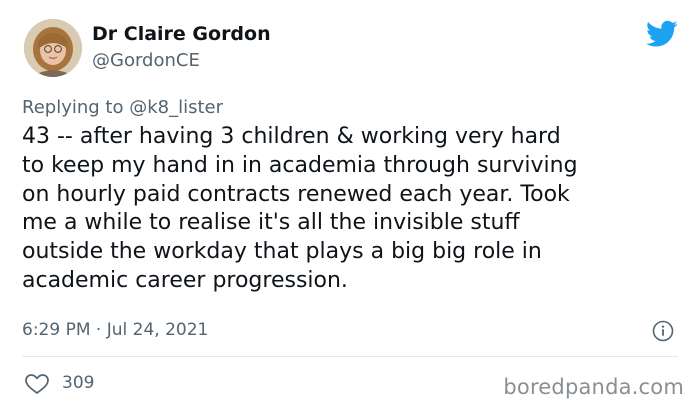 The height and width of the screenshot is (410, 700). Describe the element at coordinates (78, 383) in the screenshot. I see `like-count: 309` at that location.